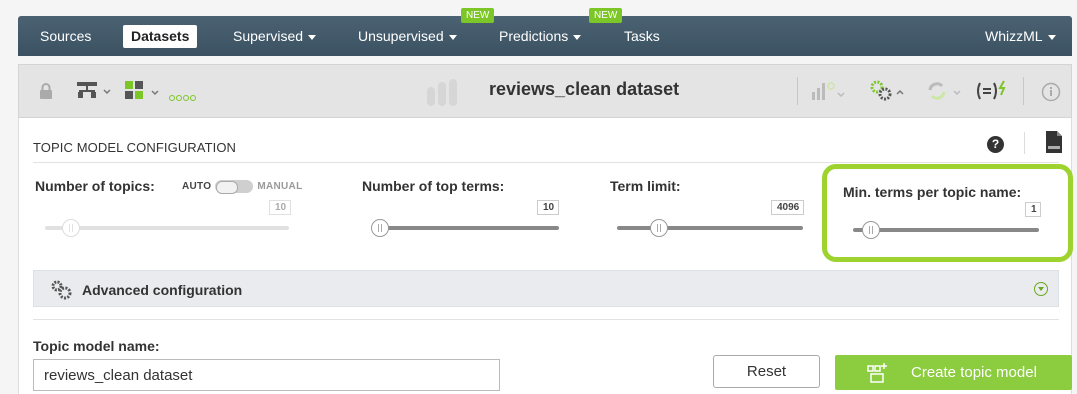 The height and width of the screenshot is (394, 1077). Describe the element at coordinates (401, 36) in the screenshot. I see `nav-unsupervised-label: Unsupervised` at that location.